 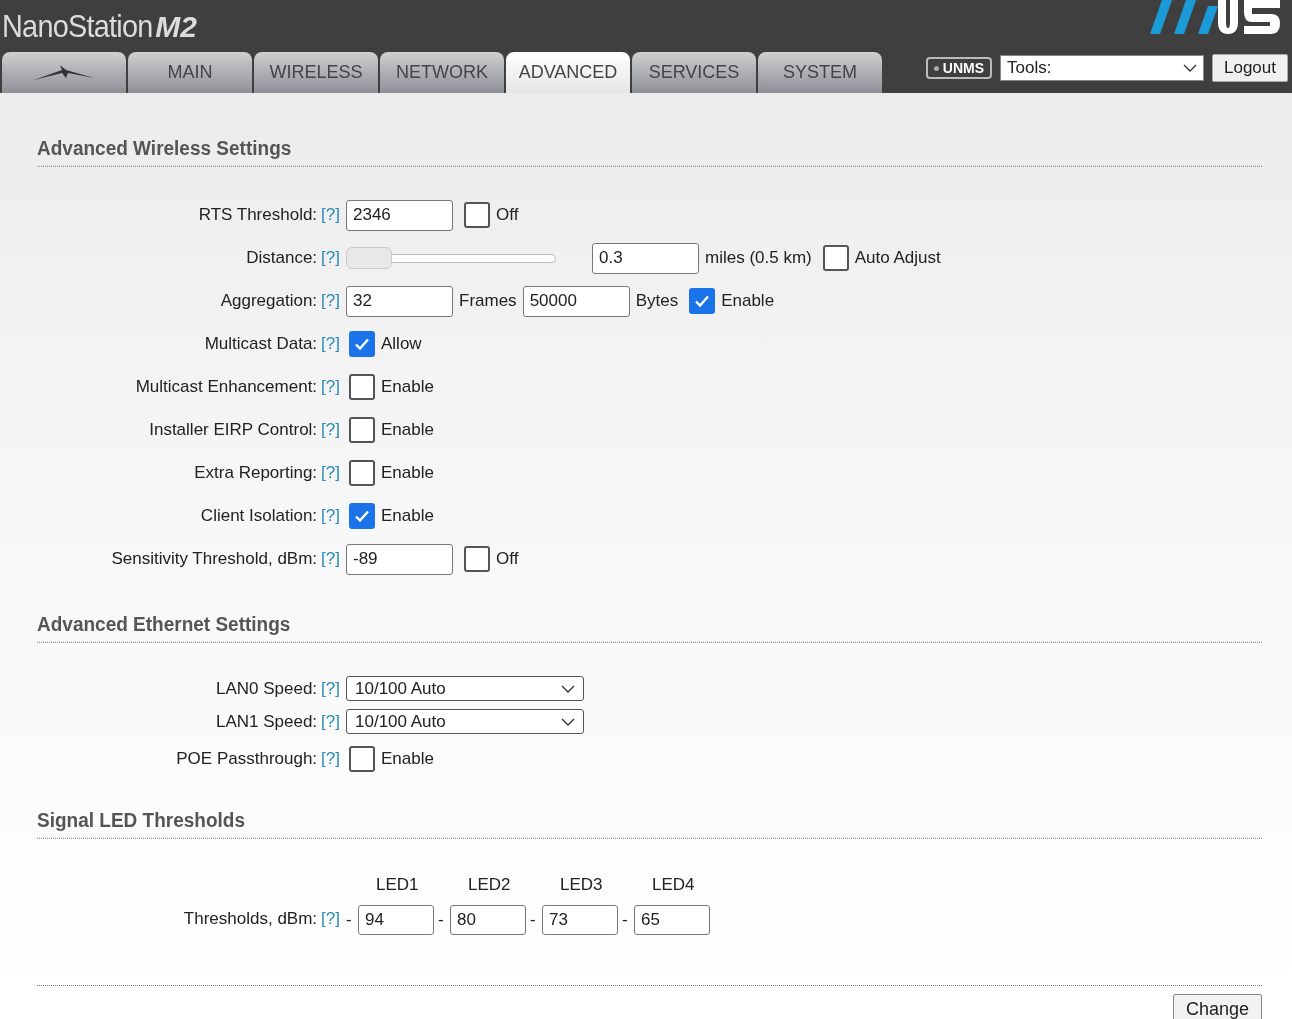 What do you see at coordinates (233, 430) in the screenshot?
I see `field-label: Installer EIRP Control:` at bounding box center [233, 430].